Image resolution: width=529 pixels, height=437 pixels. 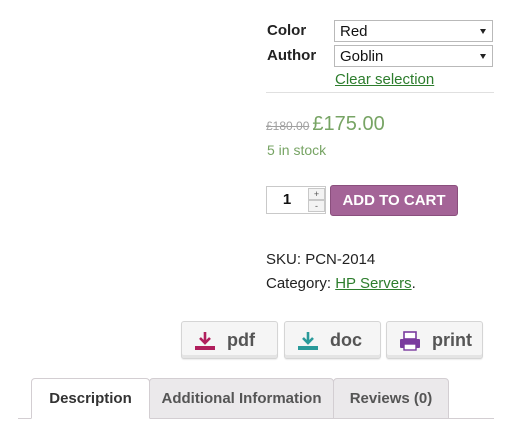 I want to click on quantity-increase-button: +, so click(x=316, y=194).